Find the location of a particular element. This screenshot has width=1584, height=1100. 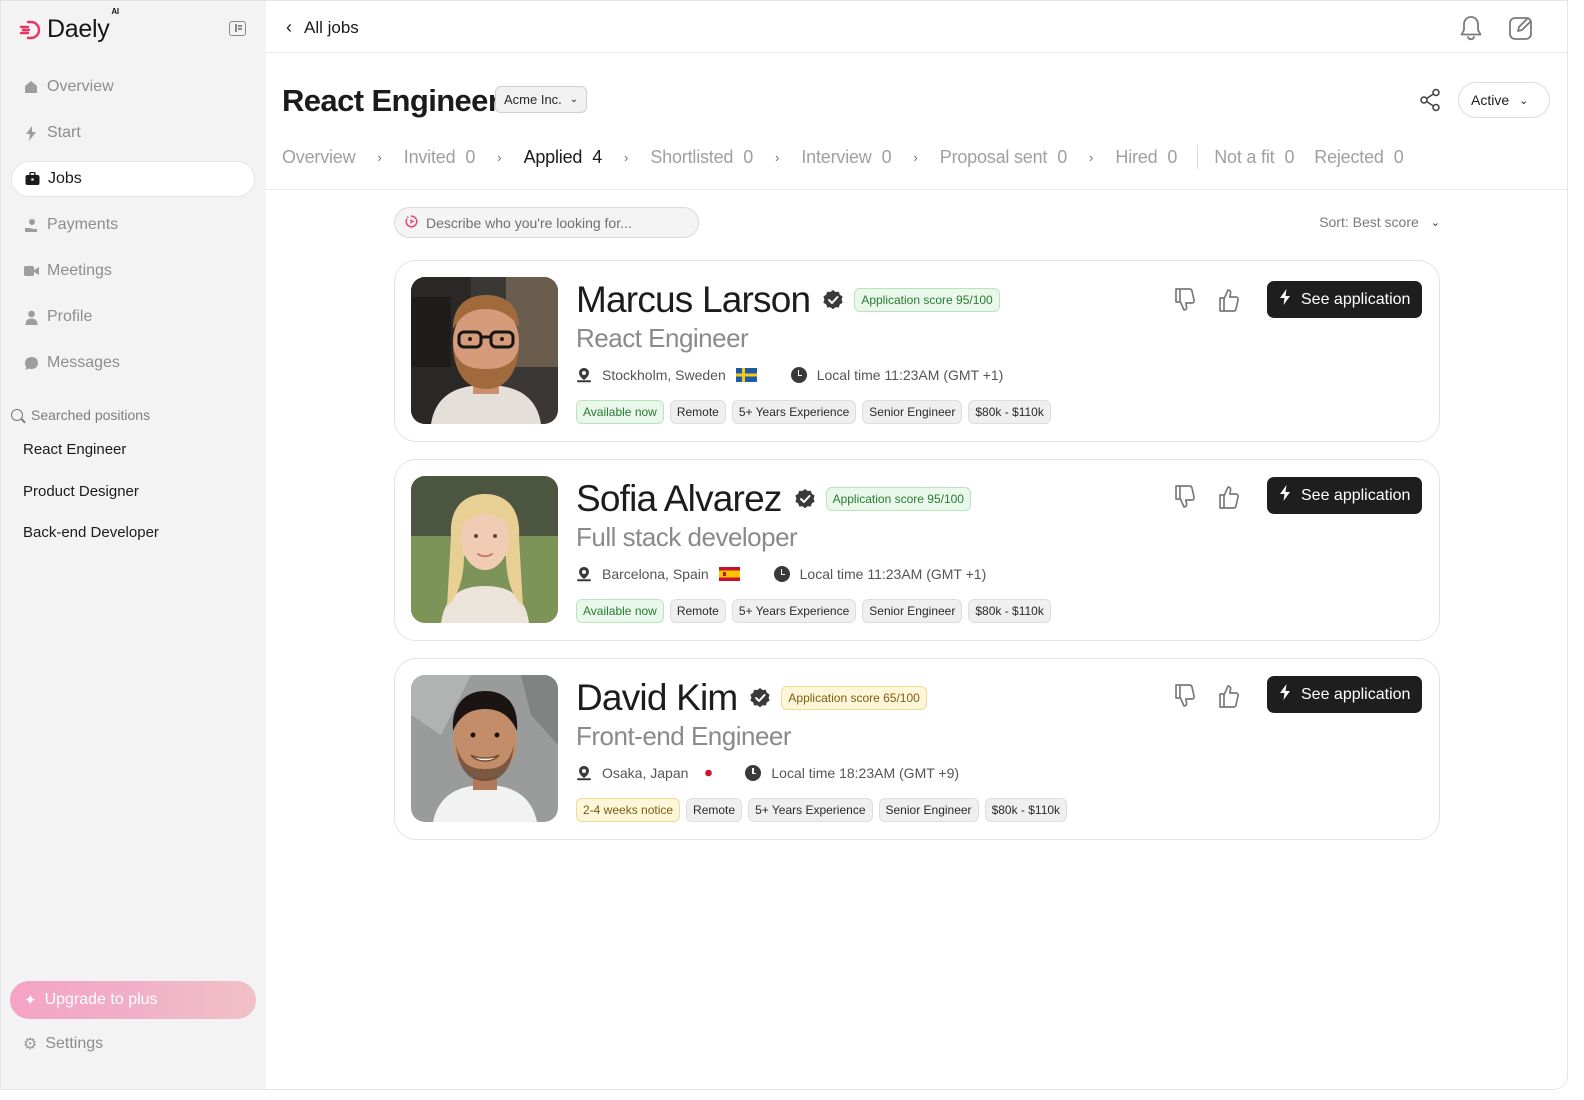

person-icon is located at coordinates (31, 317).